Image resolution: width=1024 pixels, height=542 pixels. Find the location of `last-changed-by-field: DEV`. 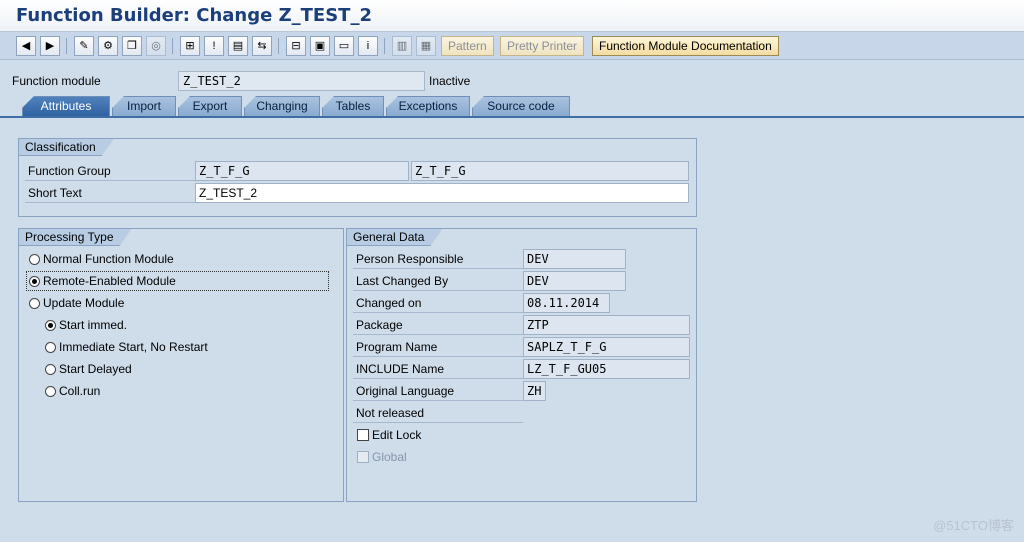

last-changed-by-field: DEV is located at coordinates (574, 281).